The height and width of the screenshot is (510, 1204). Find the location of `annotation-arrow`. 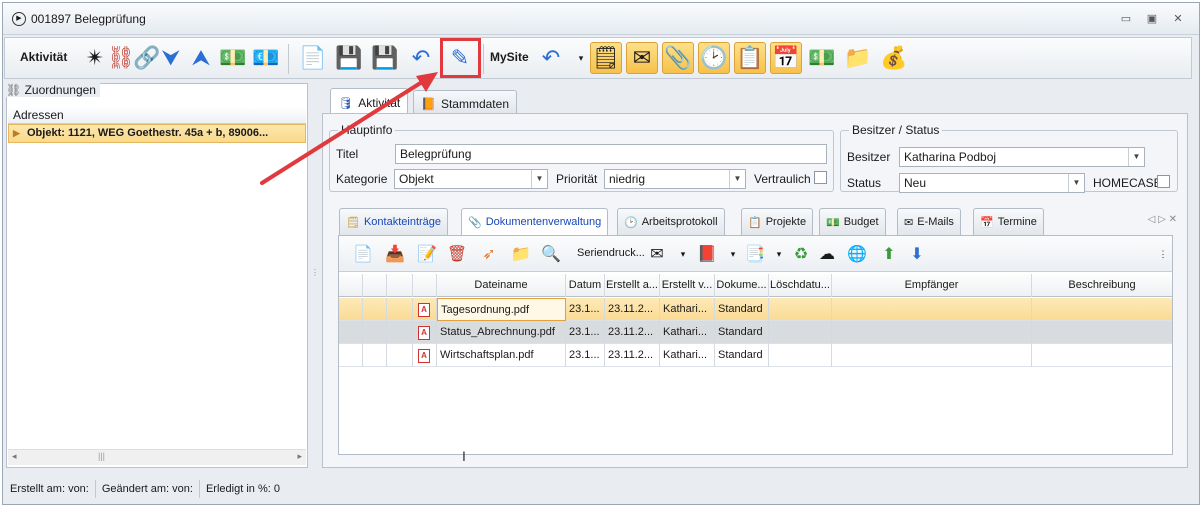

annotation-arrow is located at coordinates (349, 128).